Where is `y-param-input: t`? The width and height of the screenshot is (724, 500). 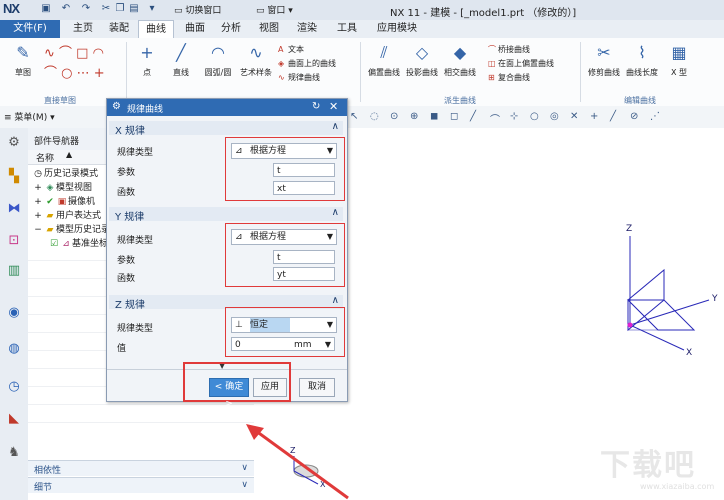
y-param-input: t is located at coordinates (304, 257).